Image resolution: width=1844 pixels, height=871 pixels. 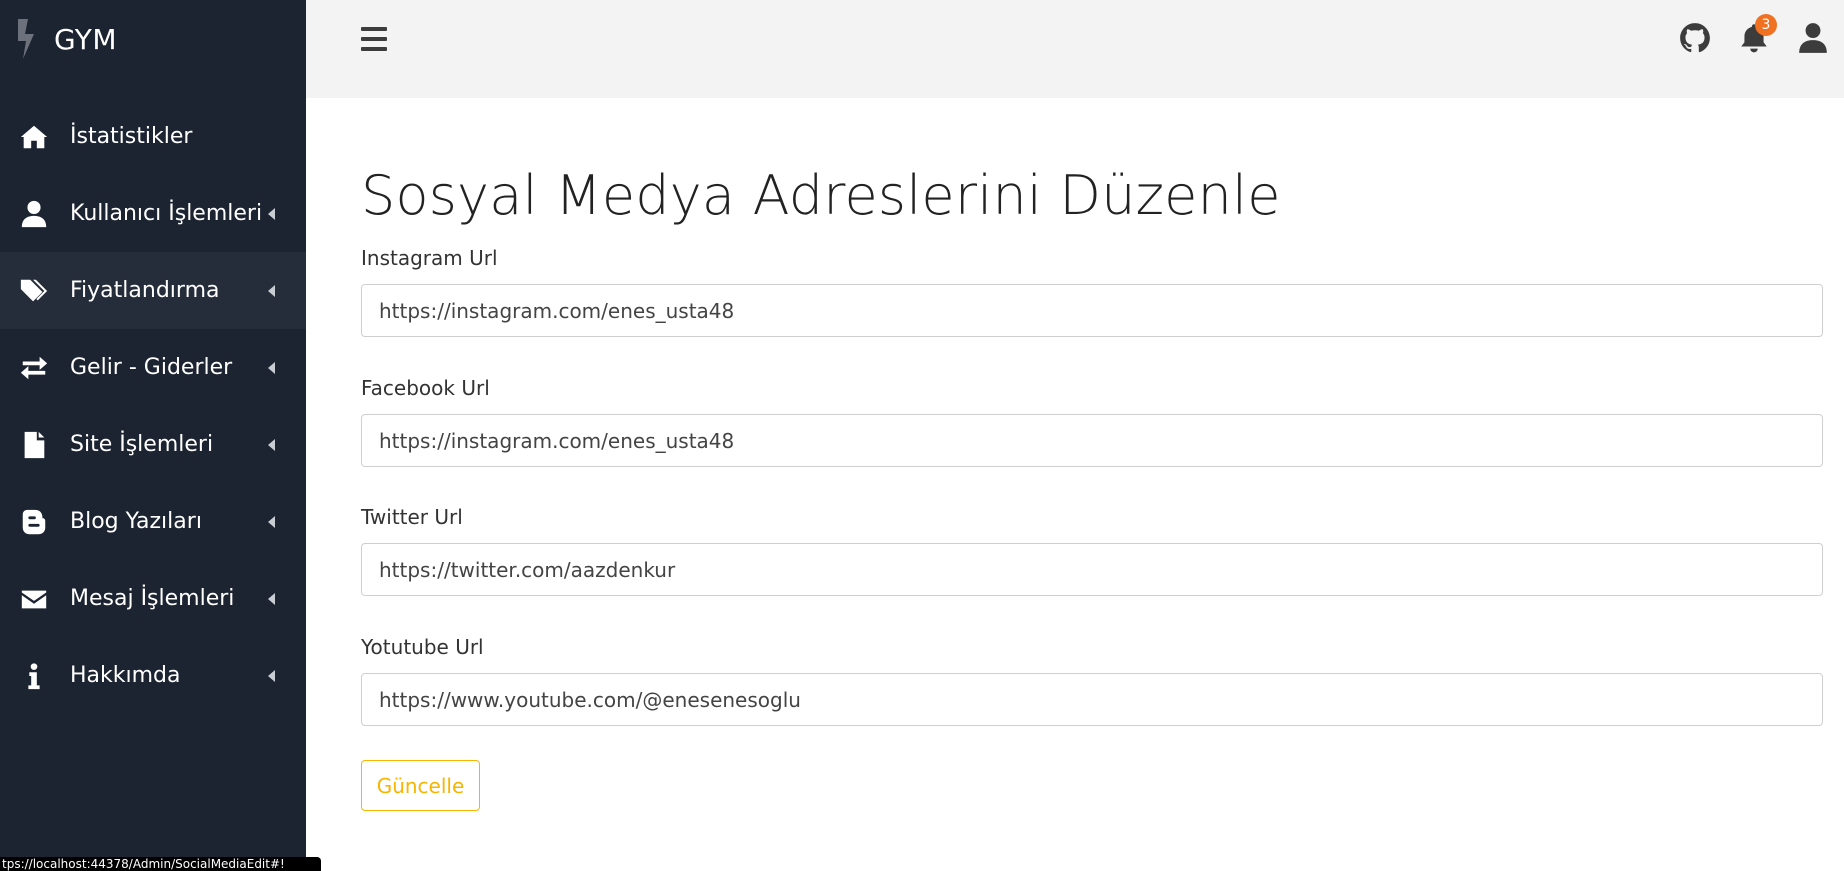 I want to click on sidebar-item-label: Hakkımda, so click(x=125, y=675).